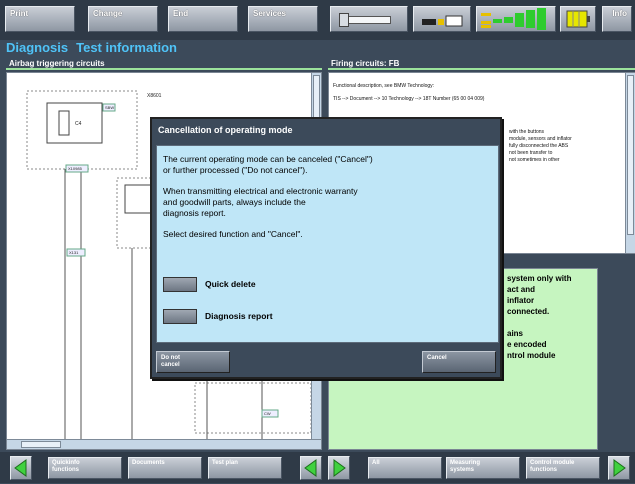 The image size is (635, 484). What do you see at coordinates (170, 365) in the screenshot?
I see `do-not-cancel-label-2: cancel` at bounding box center [170, 365].